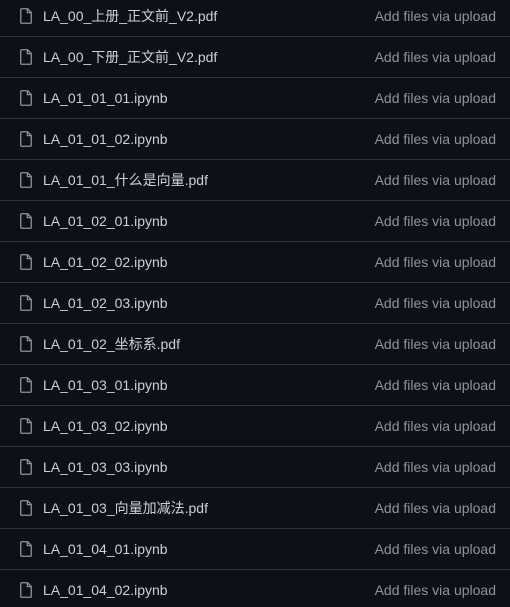  I want to click on file-name-link: LA_01_02_坐标系.pdf, so click(111, 344).